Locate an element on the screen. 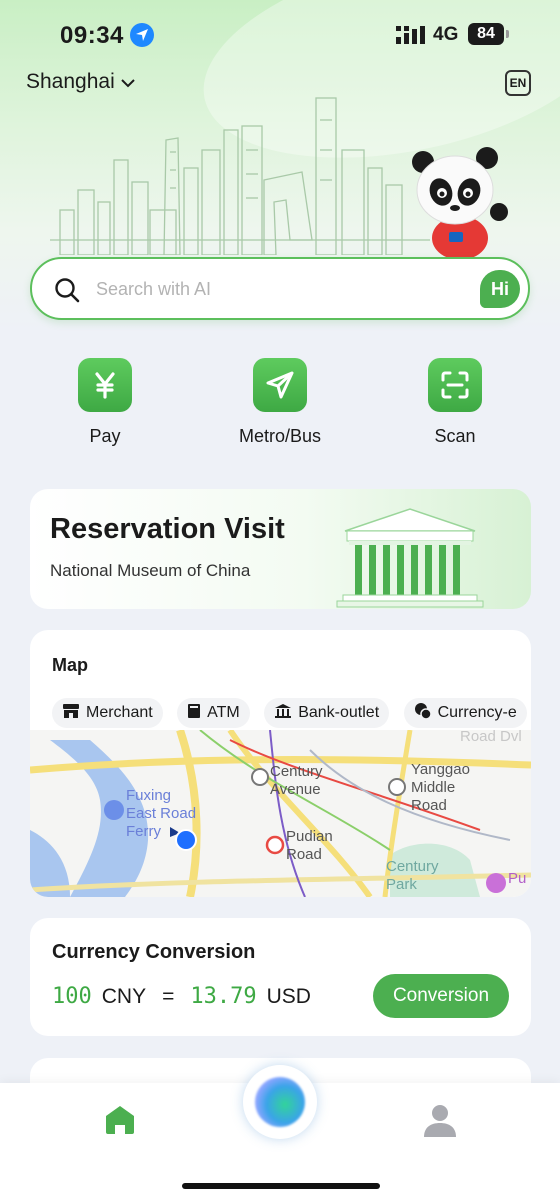  map-title: Map is located at coordinates (70, 665).